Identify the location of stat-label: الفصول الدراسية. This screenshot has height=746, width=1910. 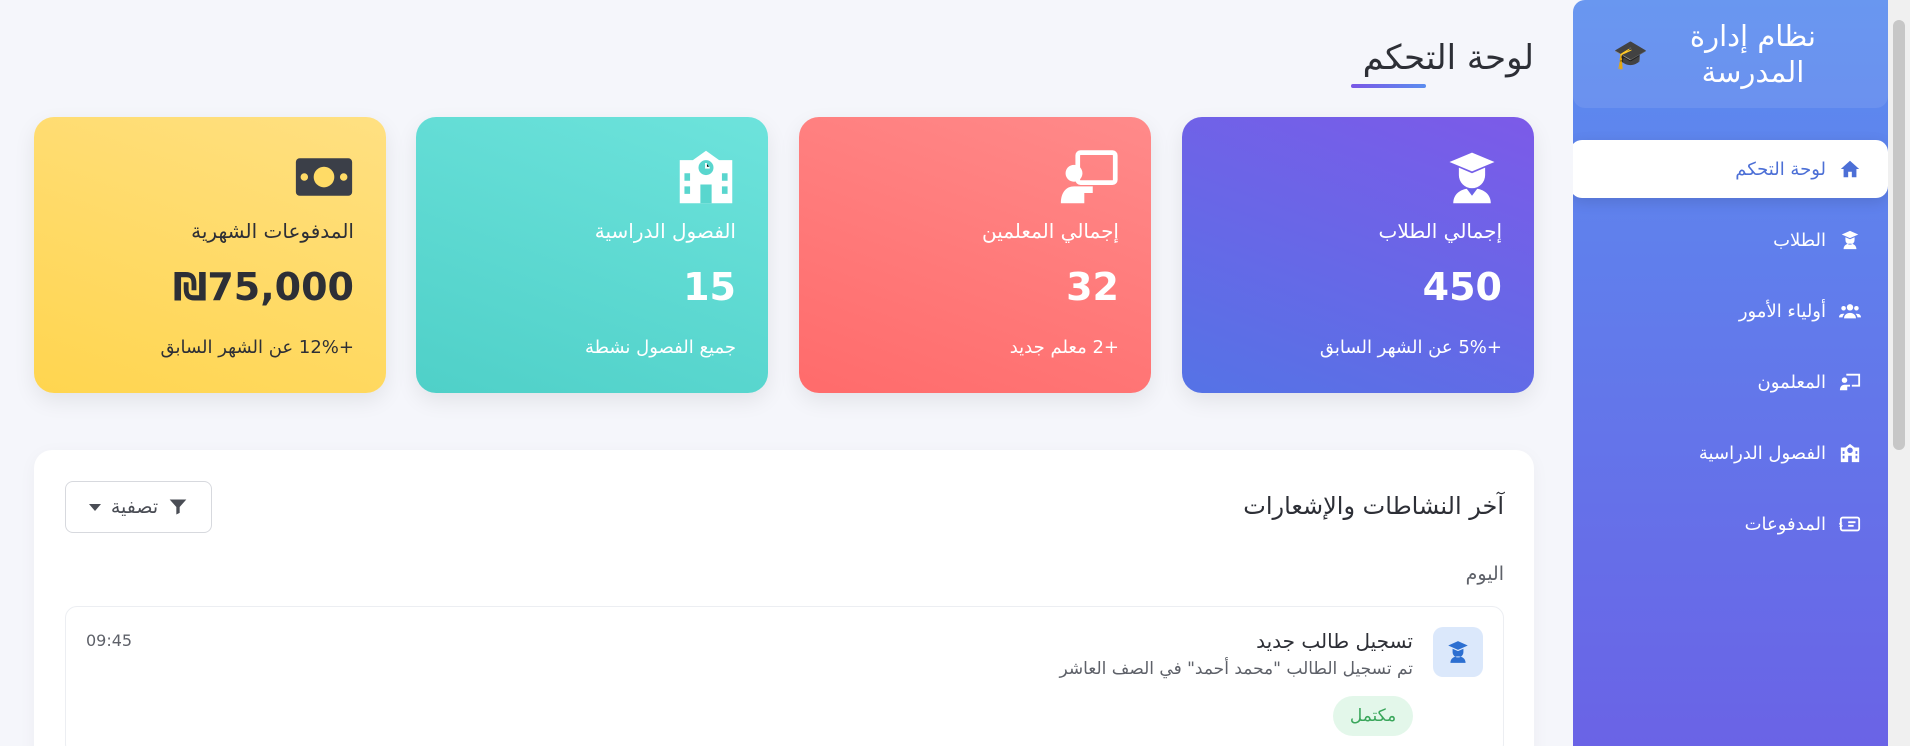
(665, 231).